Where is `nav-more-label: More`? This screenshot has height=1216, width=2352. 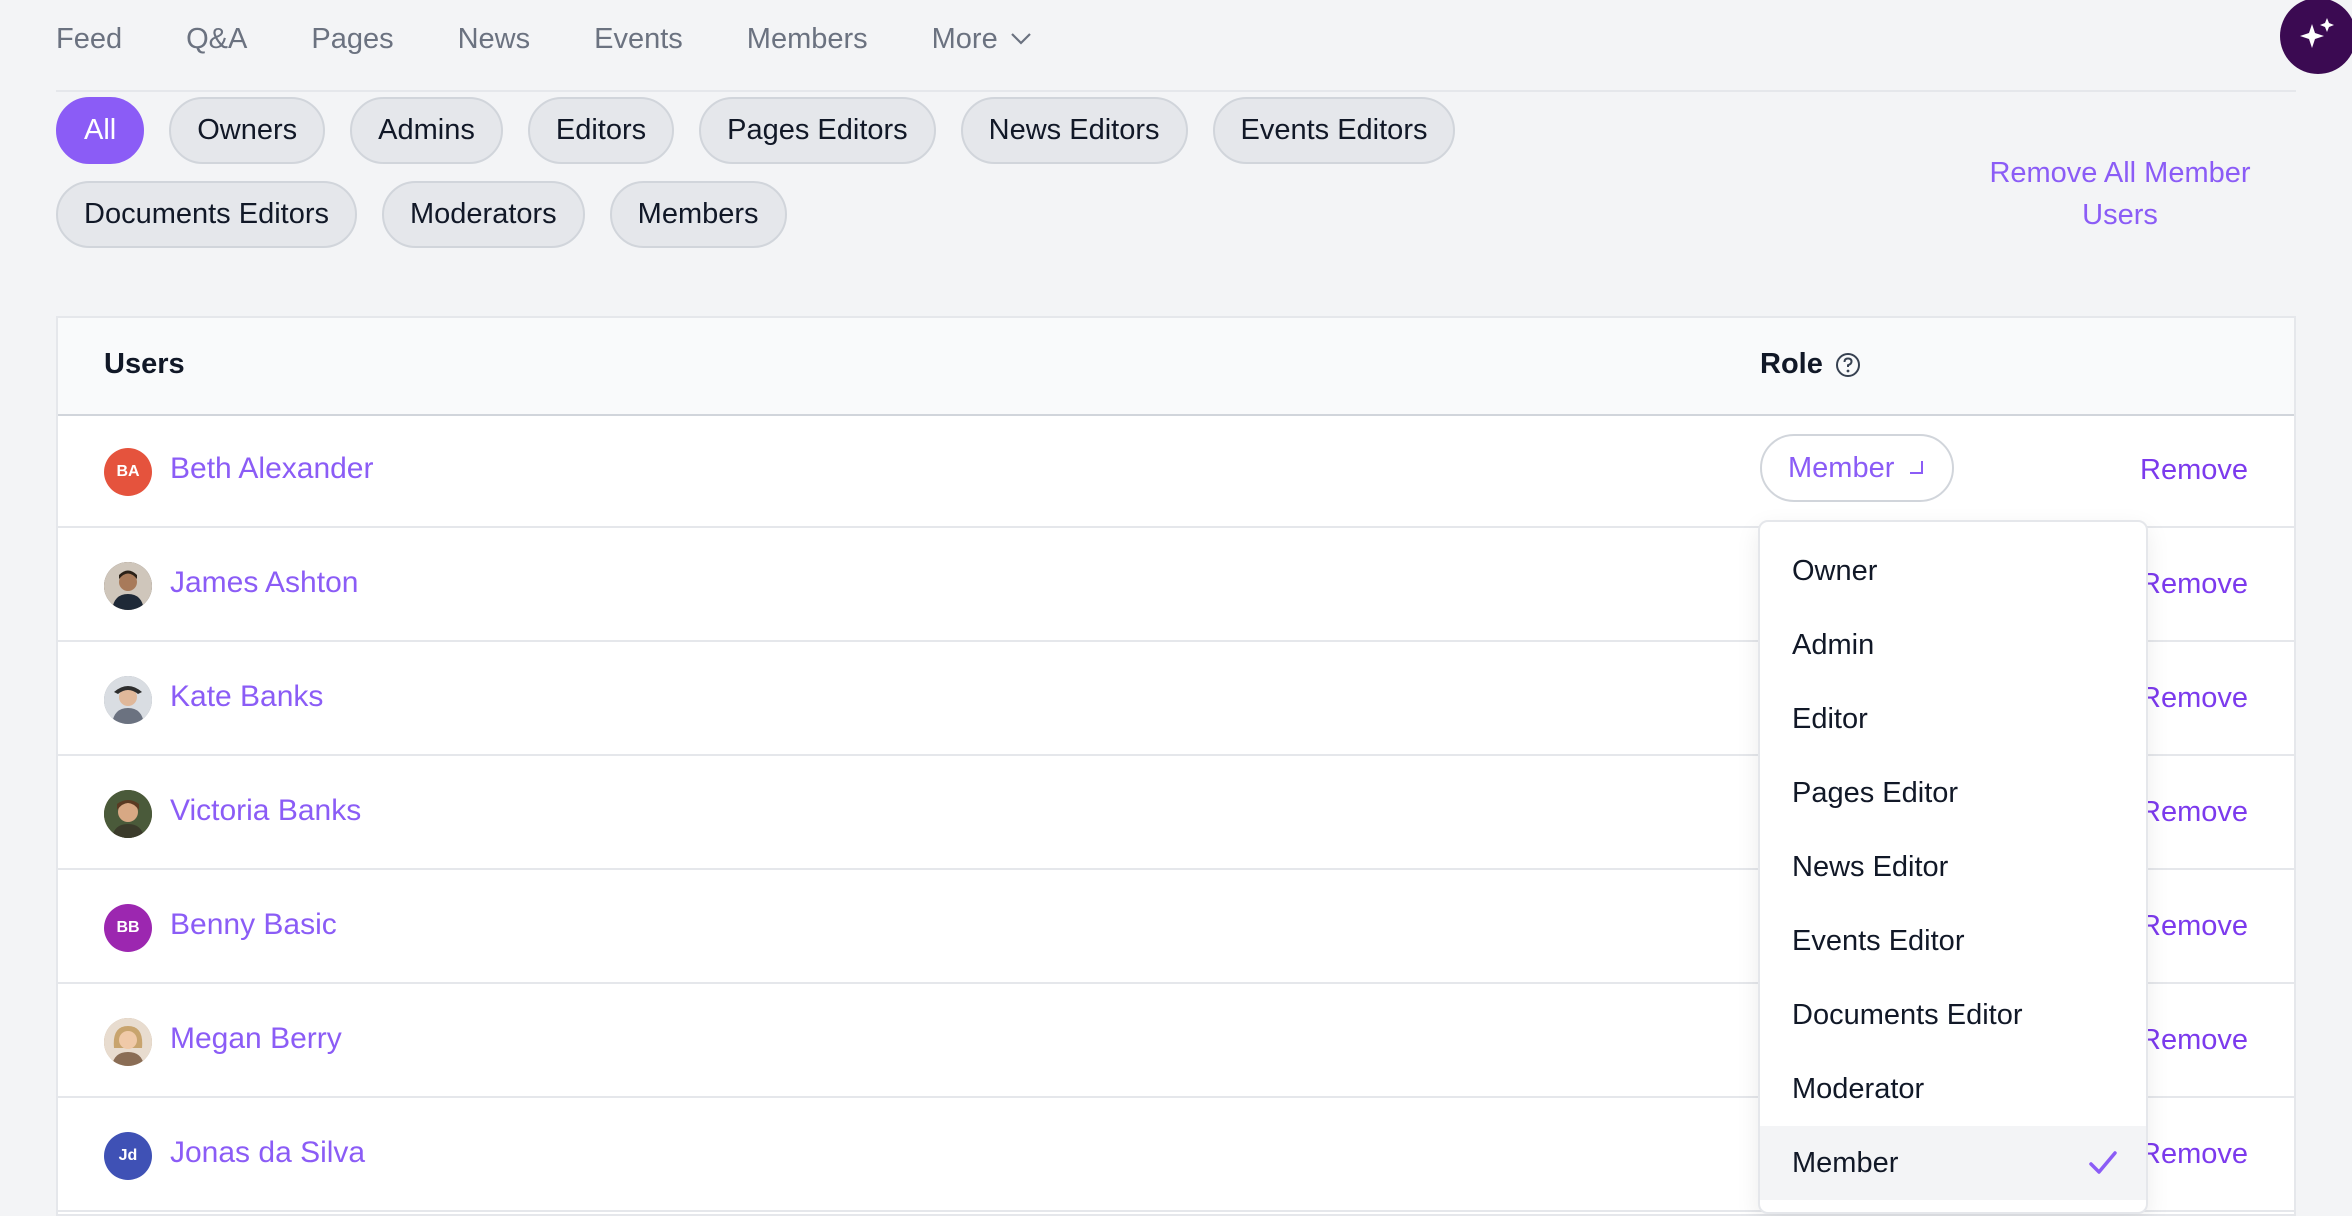 nav-more-label: More is located at coordinates (964, 38).